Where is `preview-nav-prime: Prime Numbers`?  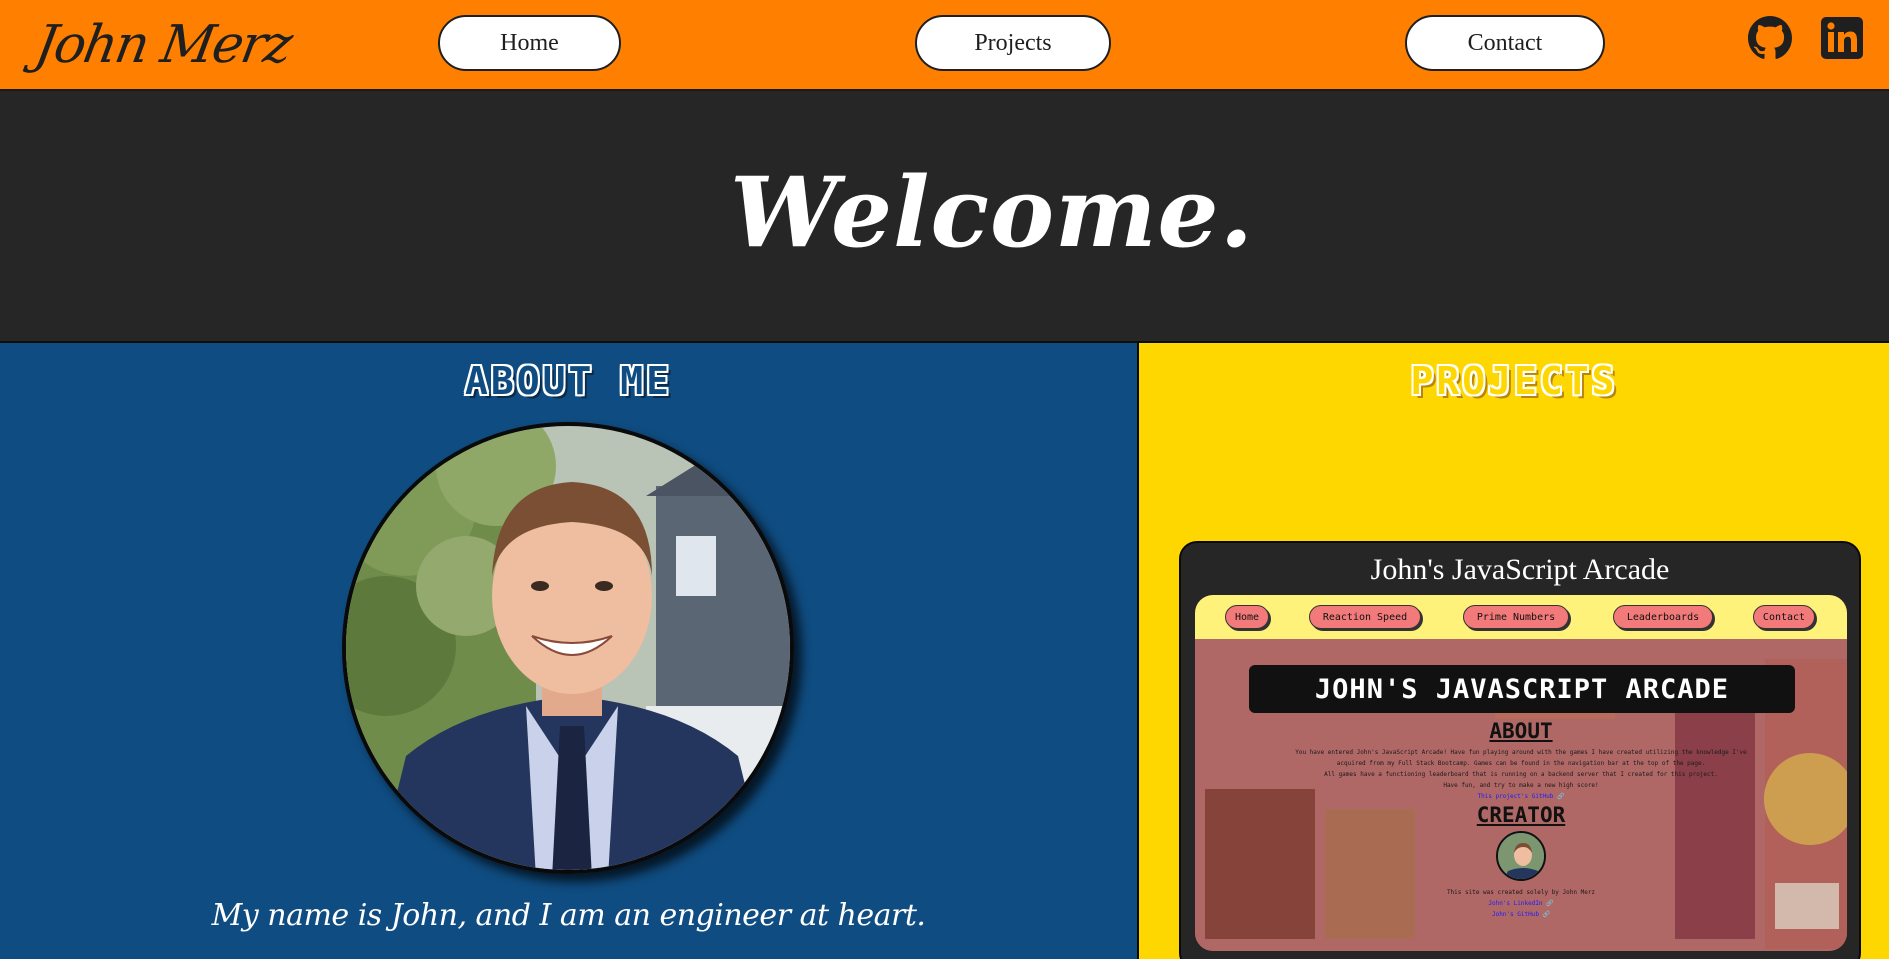
preview-nav-prime: Prime Numbers is located at coordinates (1516, 617).